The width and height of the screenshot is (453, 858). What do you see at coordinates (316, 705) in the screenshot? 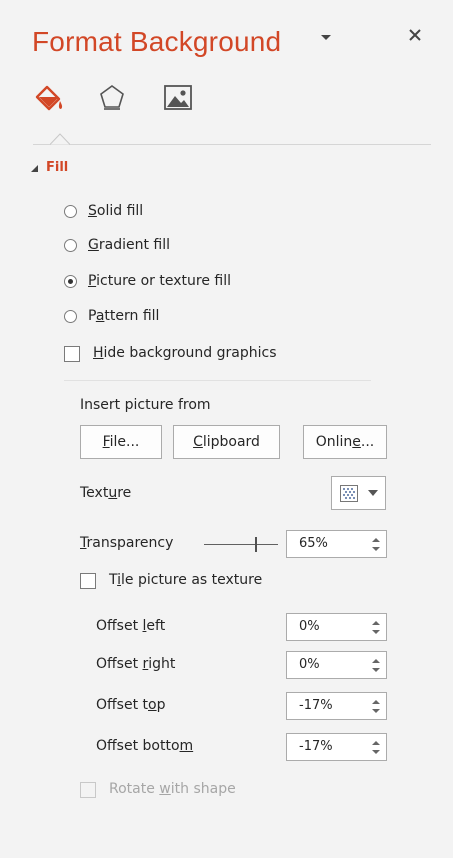
I see `offset-top-value: -17%` at bounding box center [316, 705].